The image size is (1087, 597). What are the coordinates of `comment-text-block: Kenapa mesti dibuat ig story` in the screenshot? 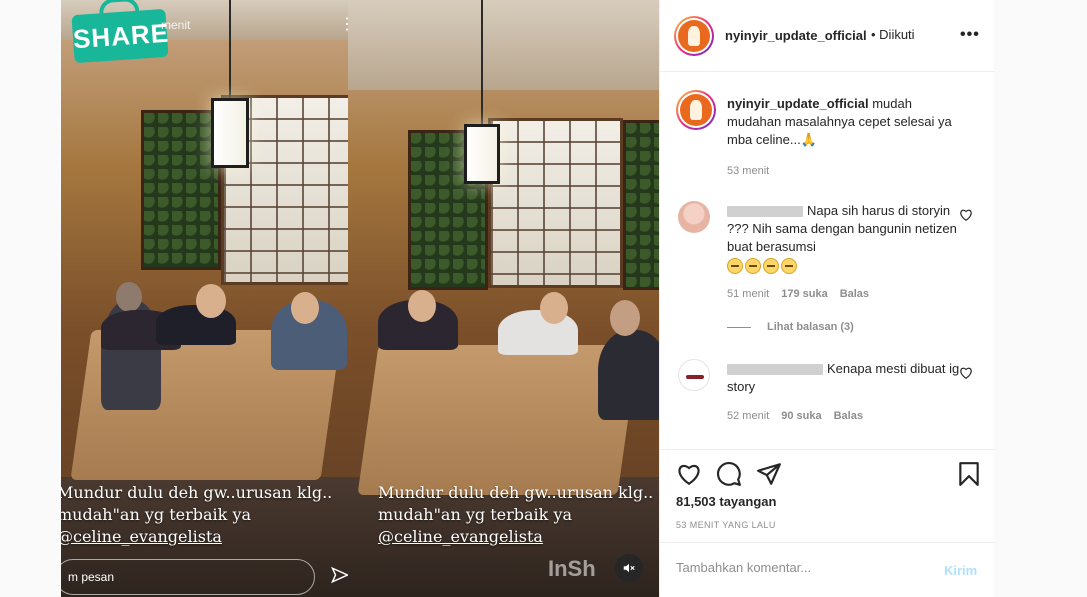 It's located at (847, 378).